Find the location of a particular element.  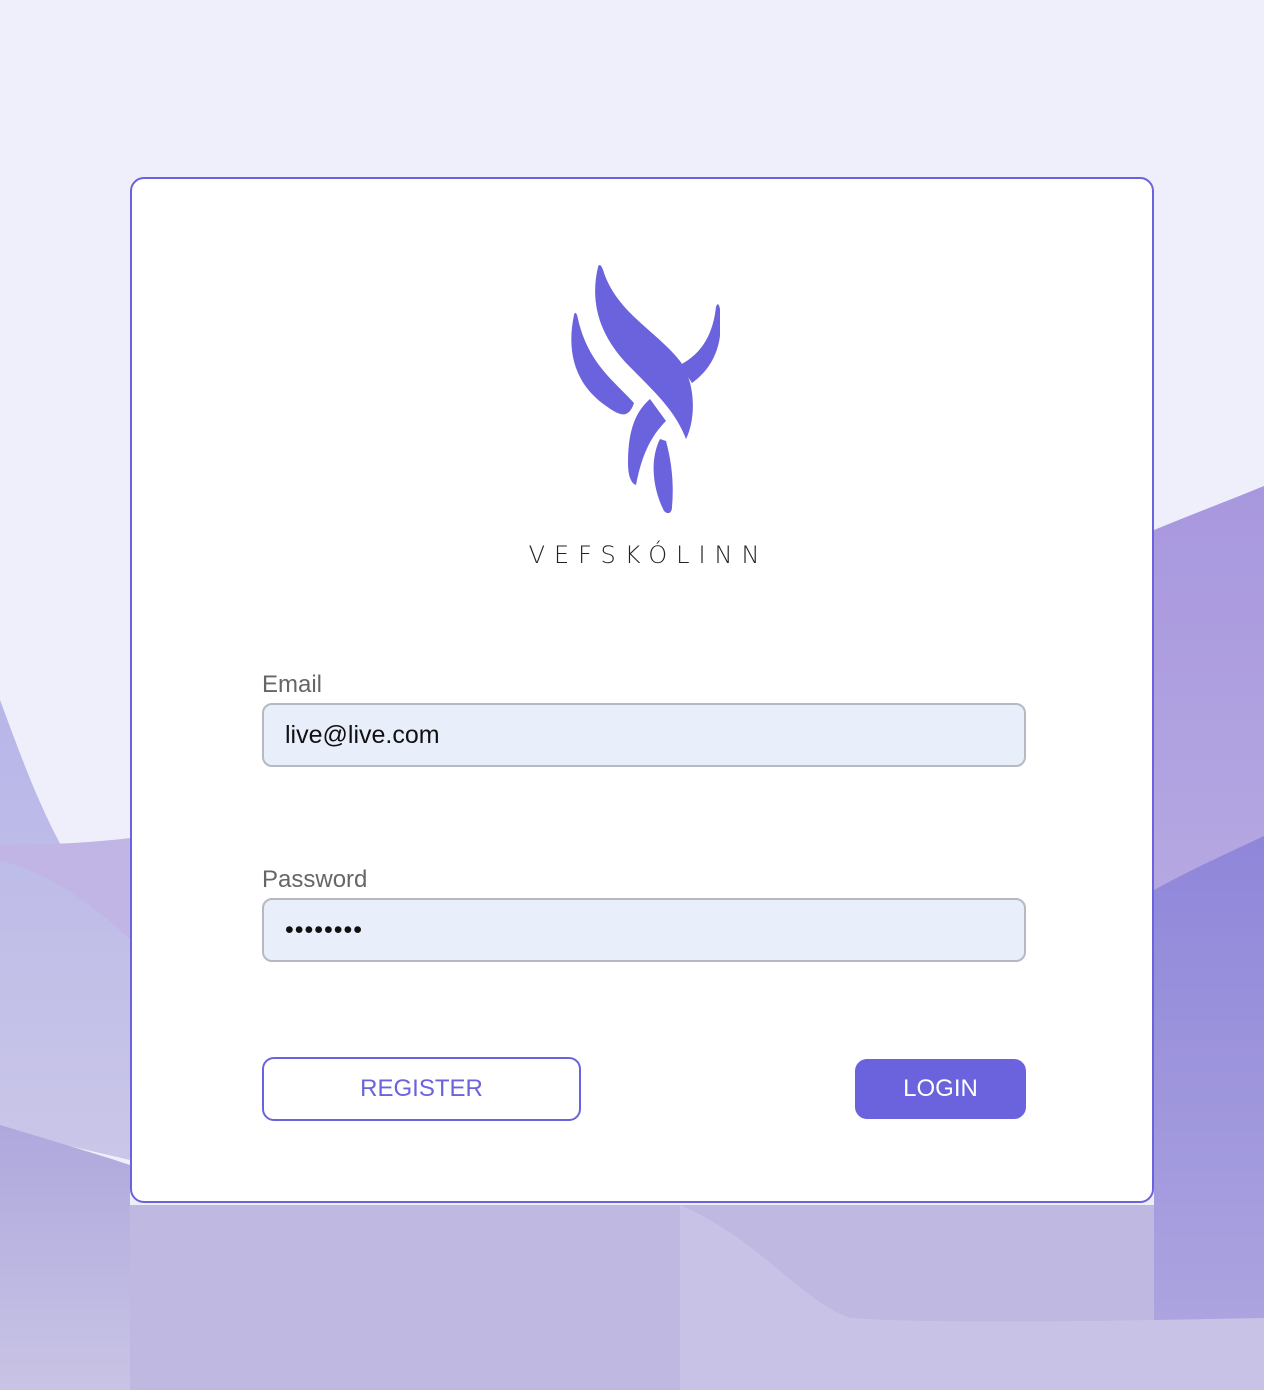

email-field is located at coordinates (644, 735).